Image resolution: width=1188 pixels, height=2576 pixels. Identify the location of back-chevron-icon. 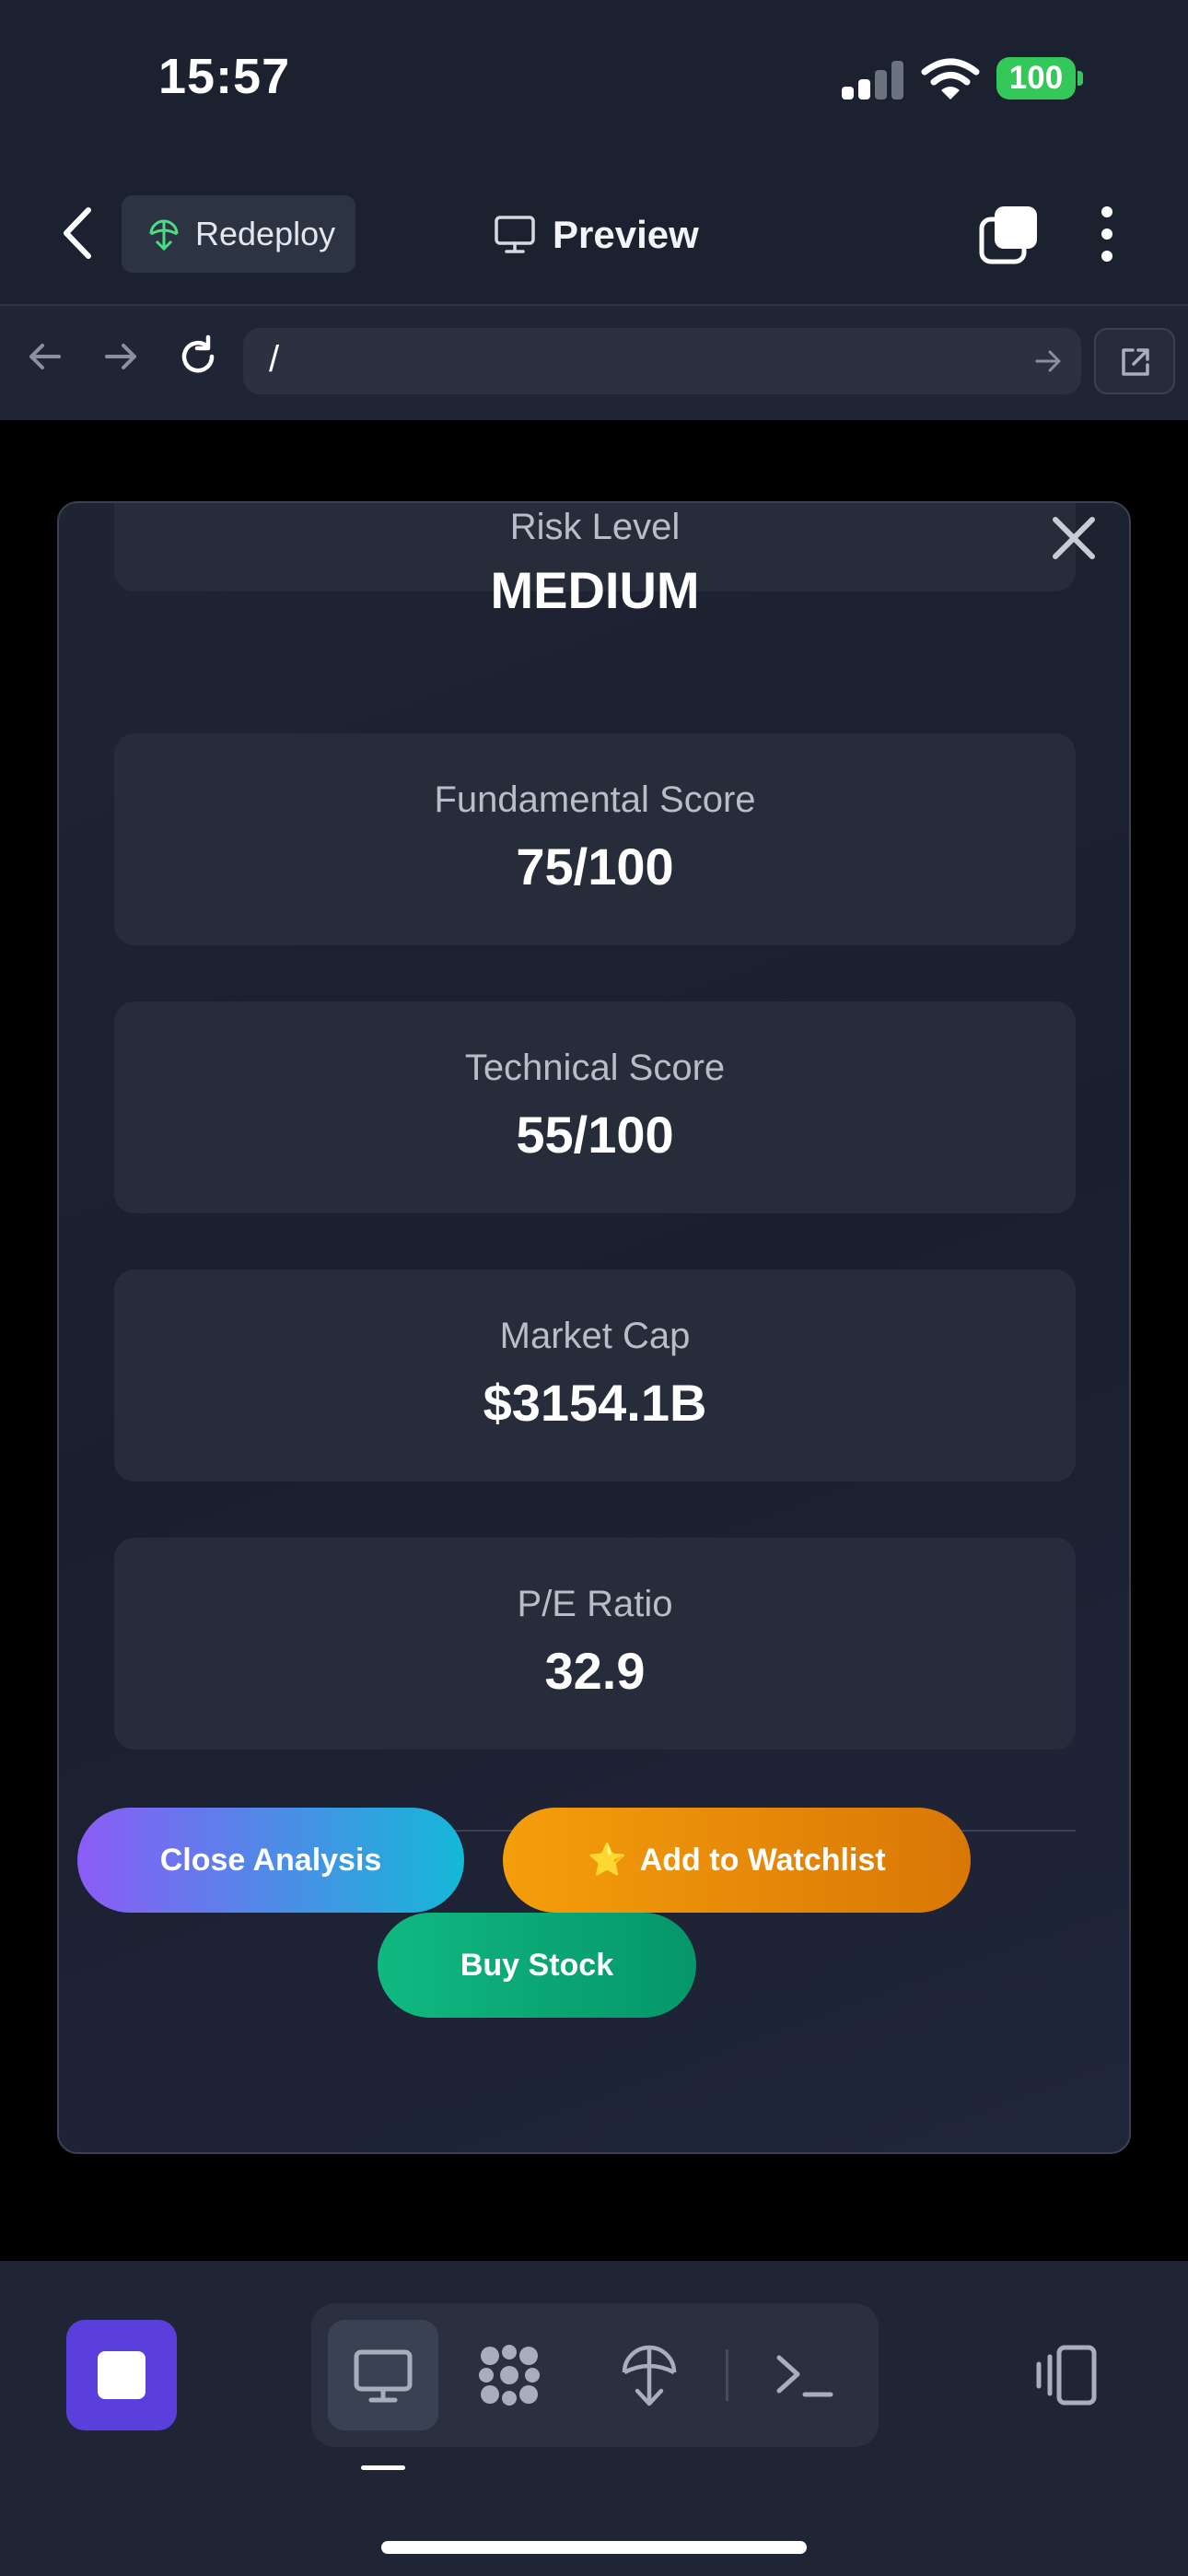
(78, 233).